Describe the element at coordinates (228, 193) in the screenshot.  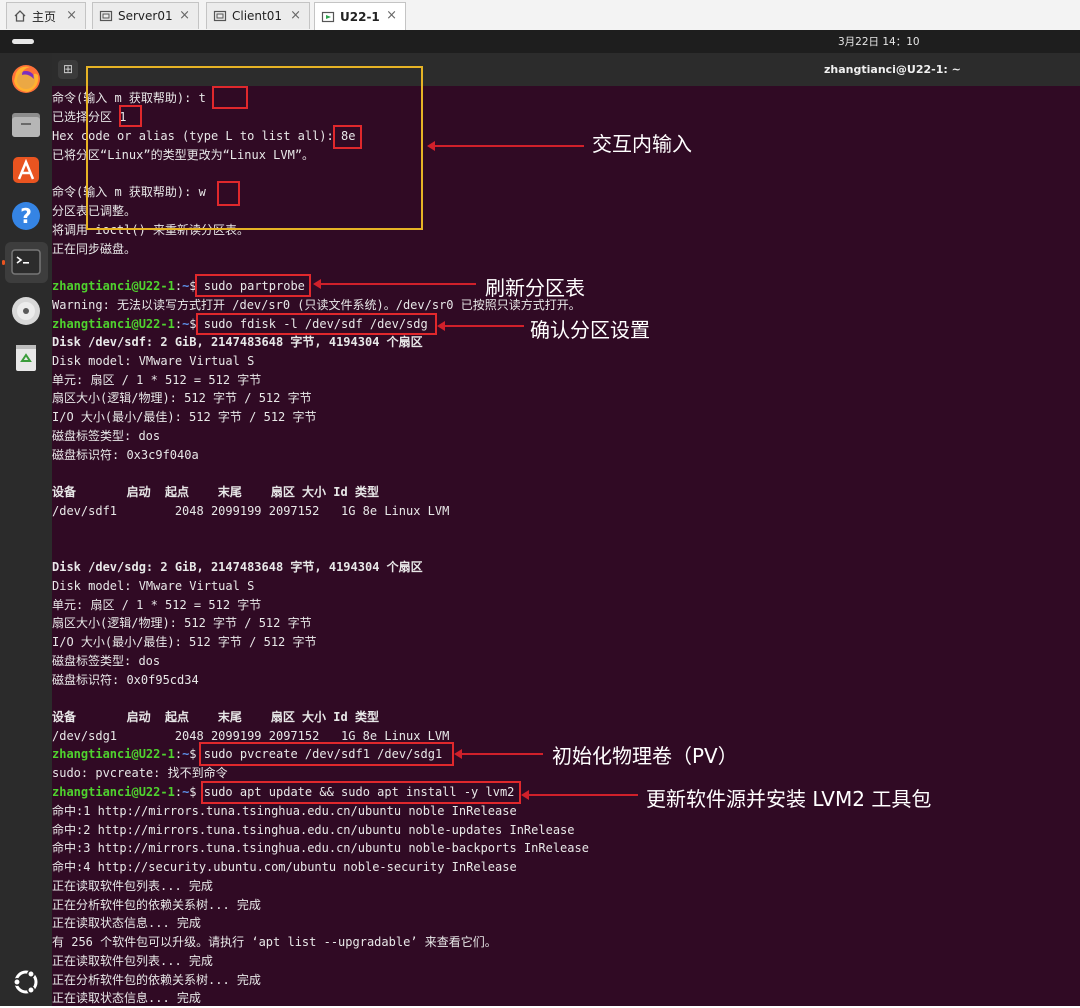
I see `input-w-box` at that location.